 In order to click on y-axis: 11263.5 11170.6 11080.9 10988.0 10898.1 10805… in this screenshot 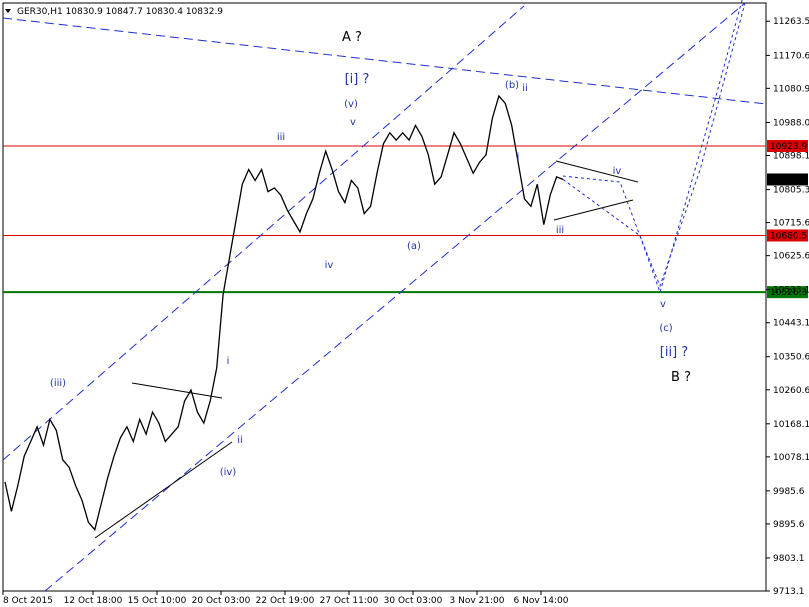, I will do `click(787, 307)`.